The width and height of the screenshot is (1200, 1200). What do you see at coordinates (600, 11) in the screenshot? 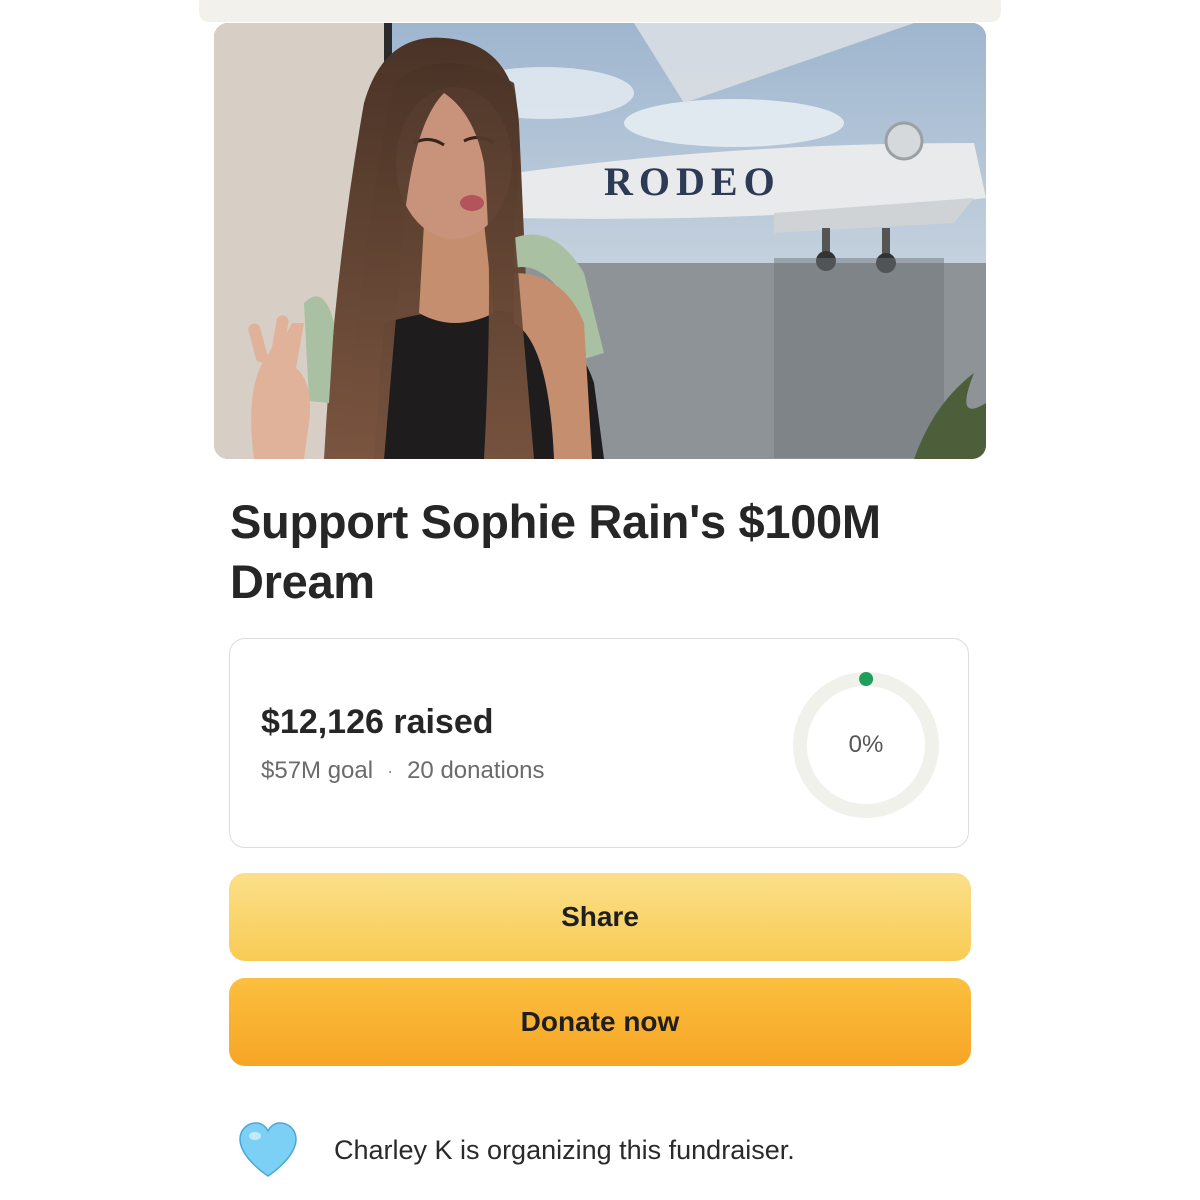
I see `top-strip` at bounding box center [600, 11].